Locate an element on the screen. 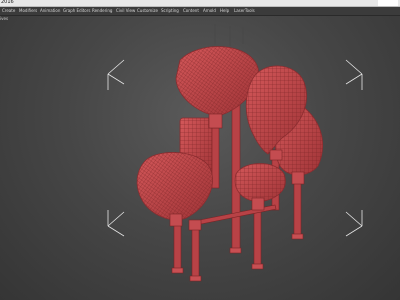 The width and height of the screenshot is (400, 300). menu-item-civil-view: Civil View is located at coordinates (125, 11).